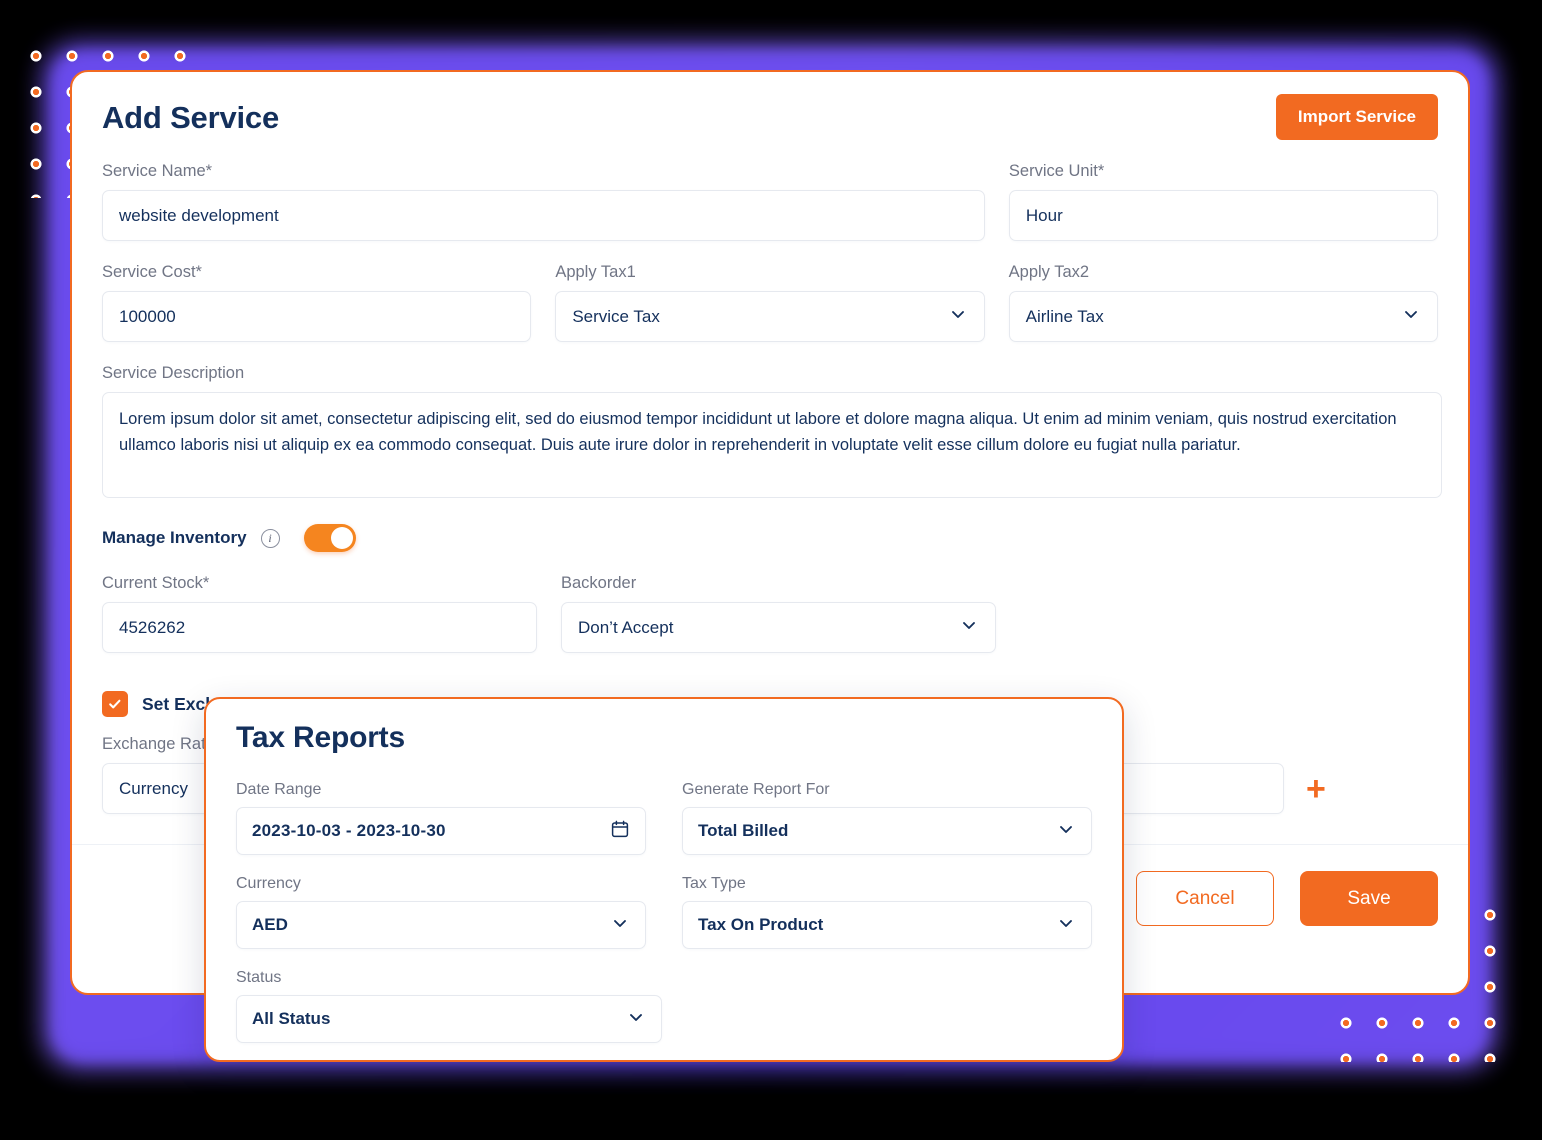  Describe the element at coordinates (887, 925) in the screenshot. I see `tax-type-select: Tax On Product` at that location.